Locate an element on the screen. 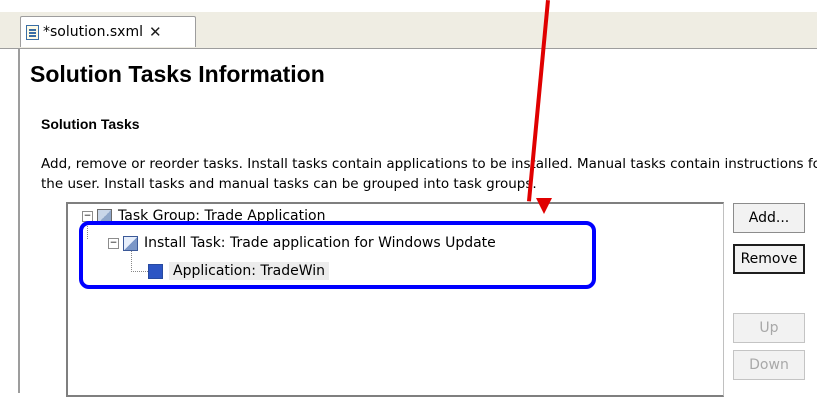 The height and width of the screenshot is (397, 817). editor-tab-bar: *solution.sxml ✕ is located at coordinates (408, 30).